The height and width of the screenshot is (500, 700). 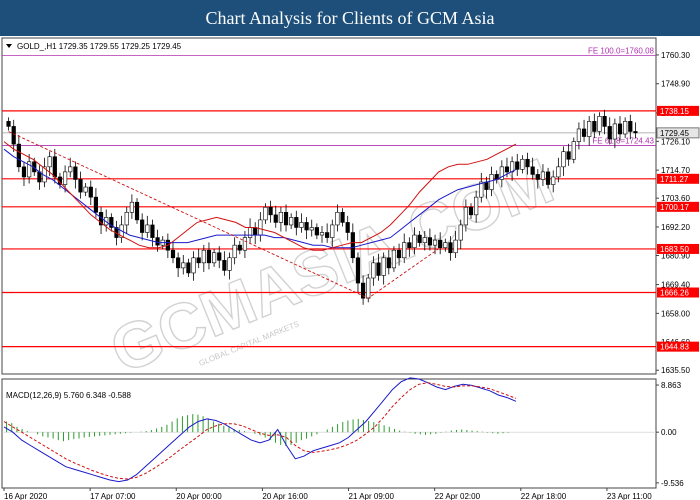 What do you see at coordinates (629, 496) in the screenshot?
I see `time-tick-label: 23 Apr 11:00` at bounding box center [629, 496].